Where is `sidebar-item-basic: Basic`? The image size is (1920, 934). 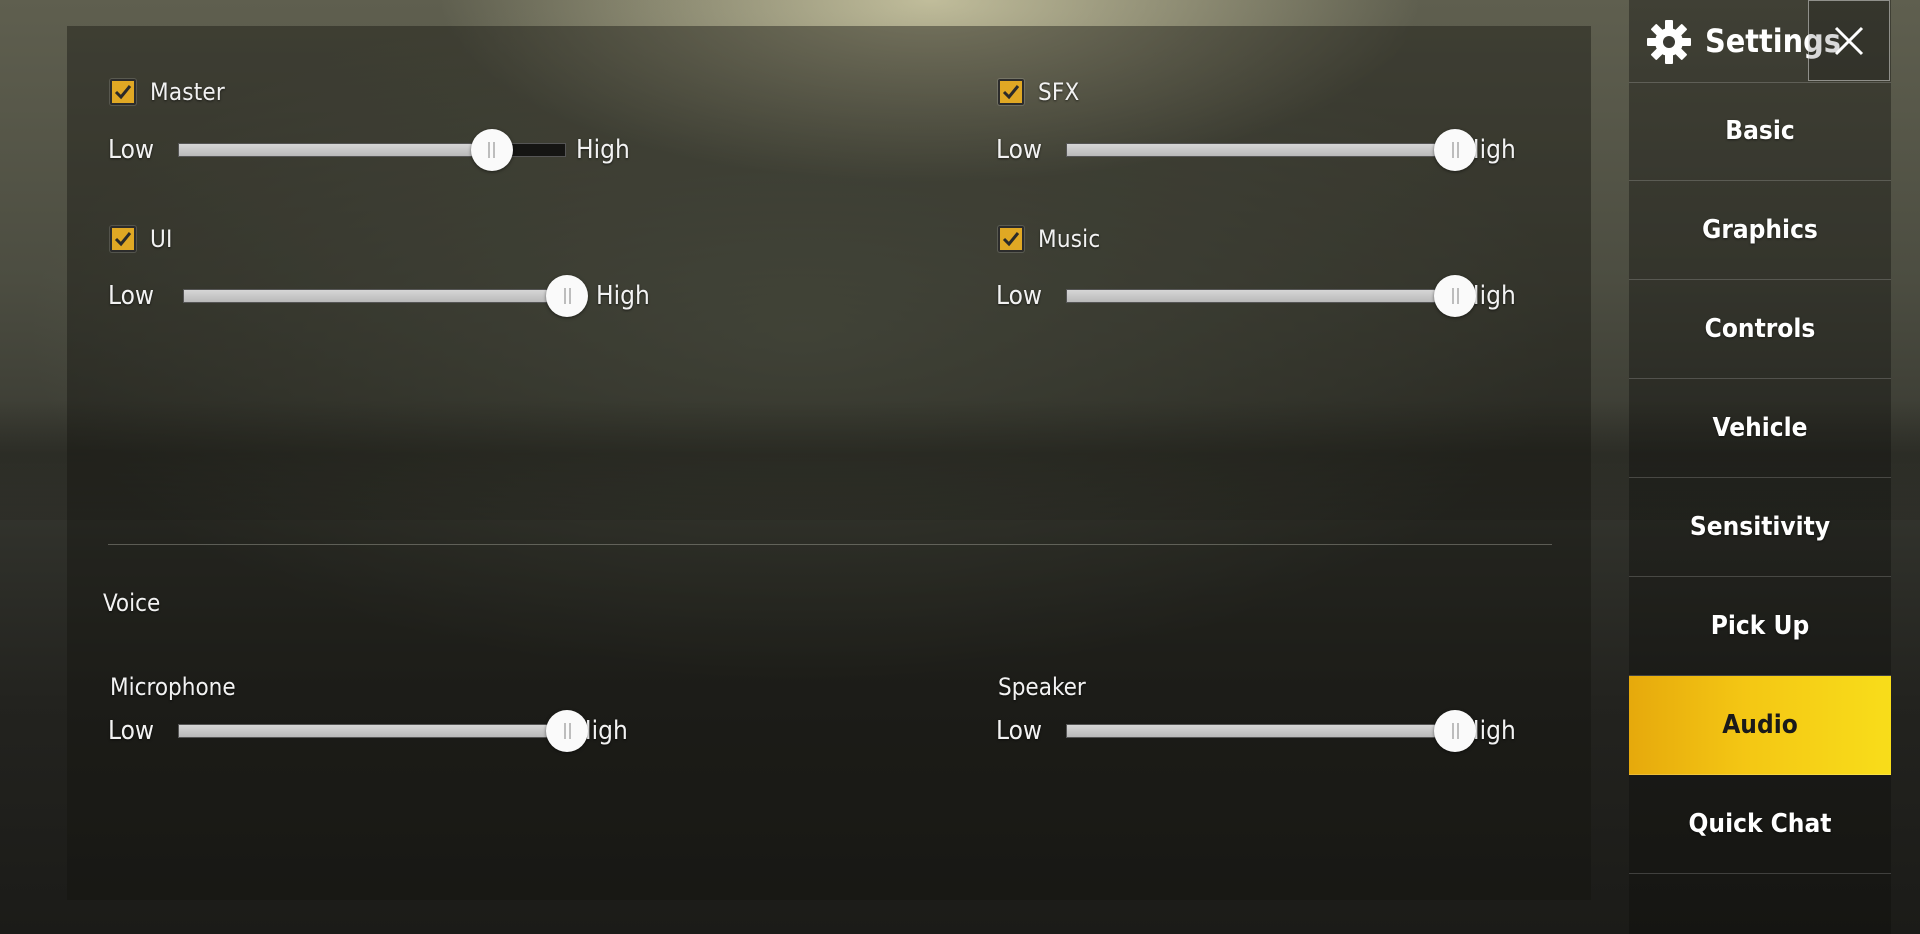 sidebar-item-basic: Basic is located at coordinates (1760, 131).